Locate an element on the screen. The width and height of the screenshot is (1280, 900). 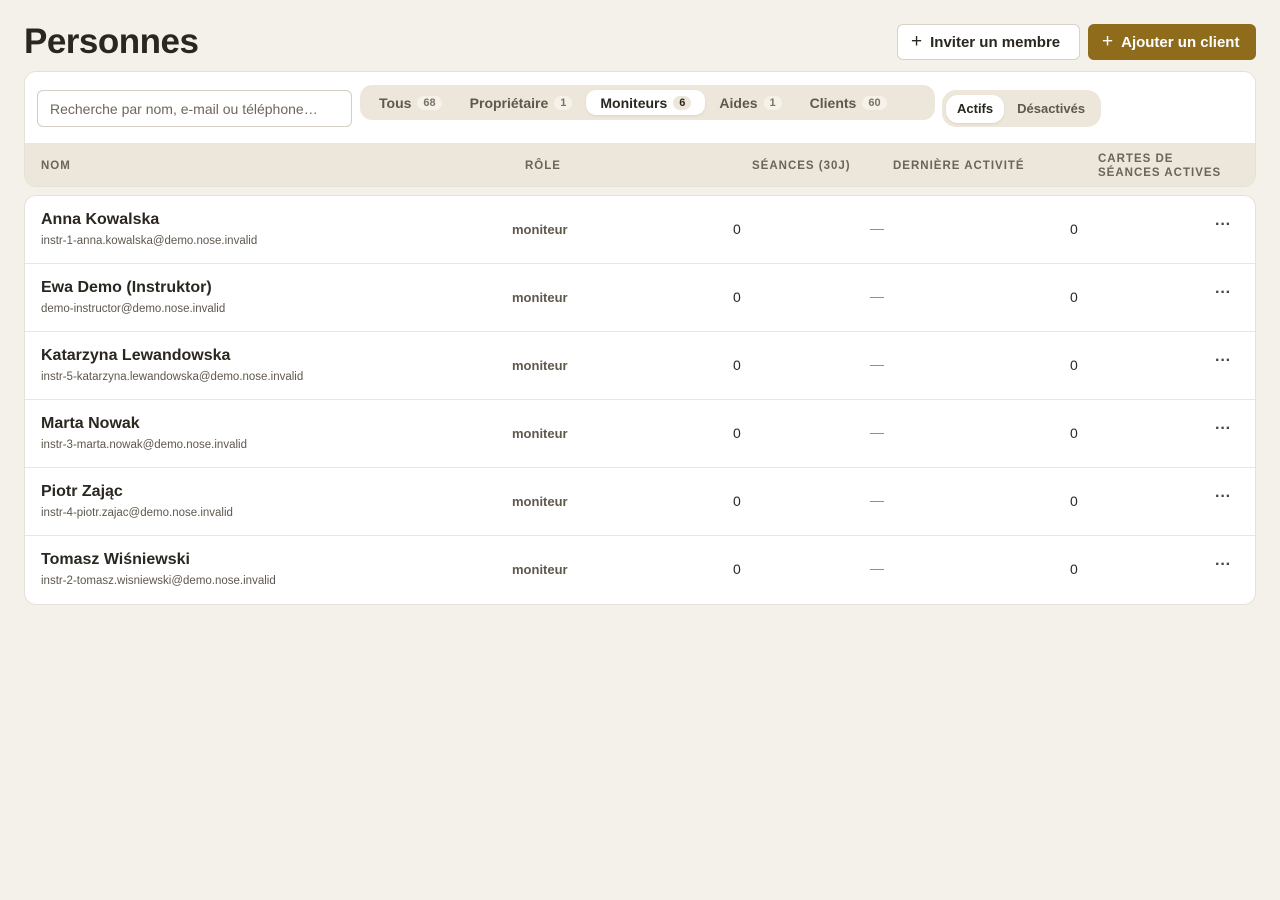
invite-member-label: Inviter un membre is located at coordinates (995, 42).